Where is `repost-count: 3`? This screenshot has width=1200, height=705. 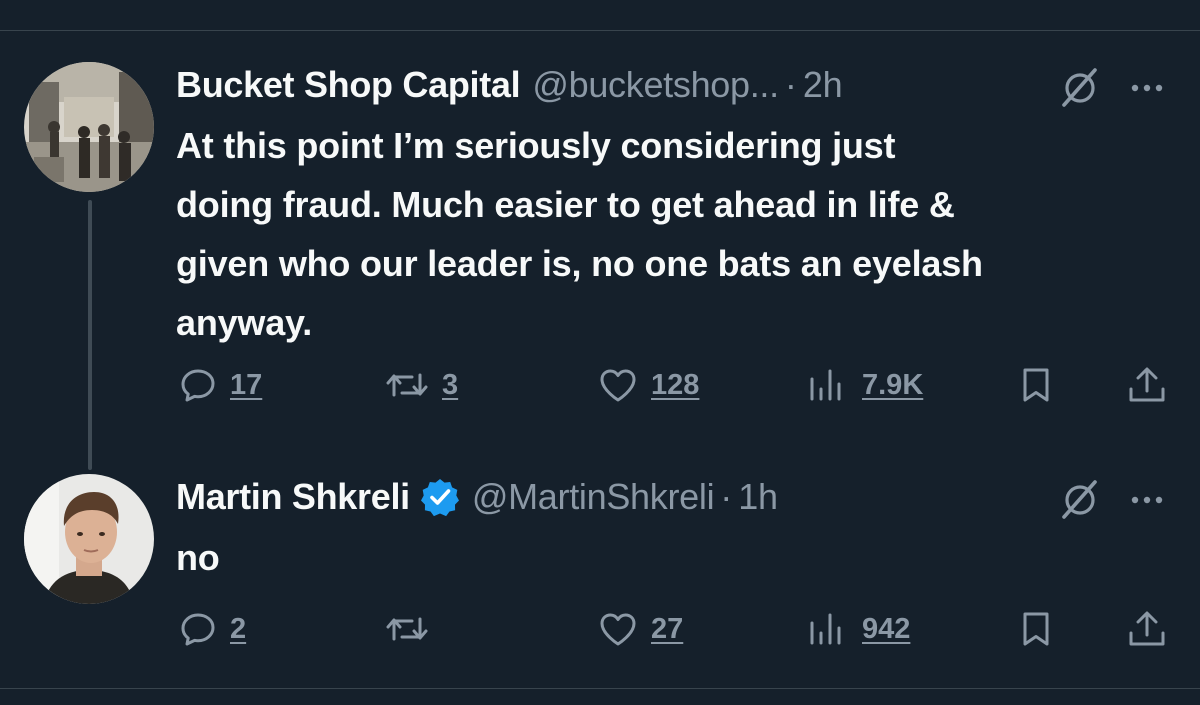
repost-count: 3 is located at coordinates (450, 384).